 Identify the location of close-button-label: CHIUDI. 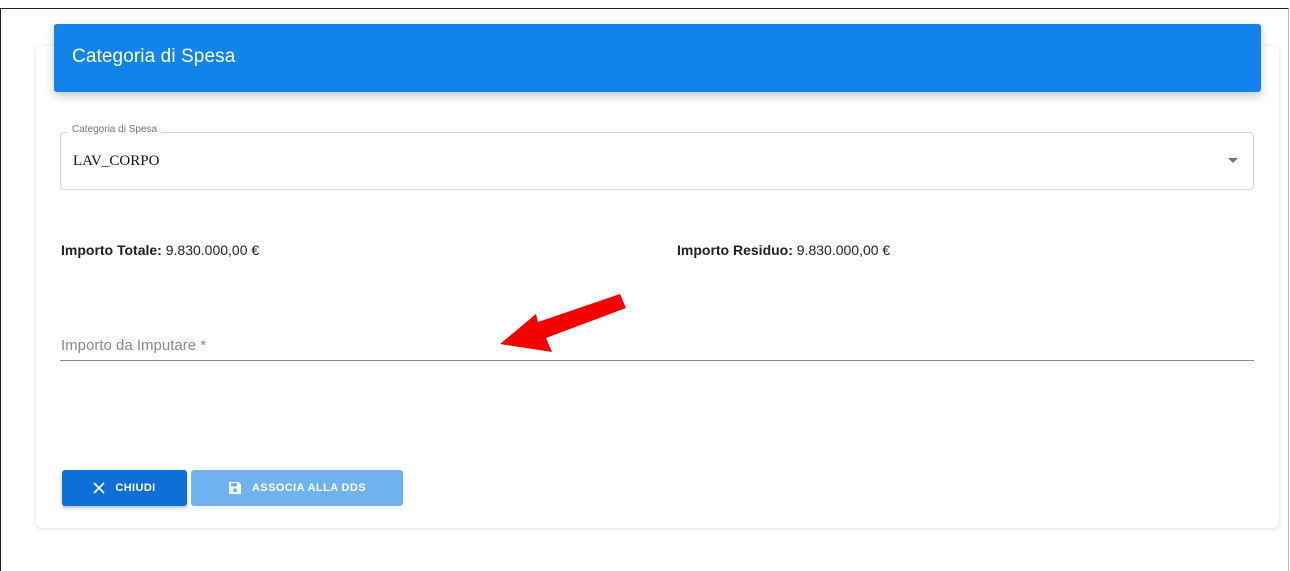
(135, 488).